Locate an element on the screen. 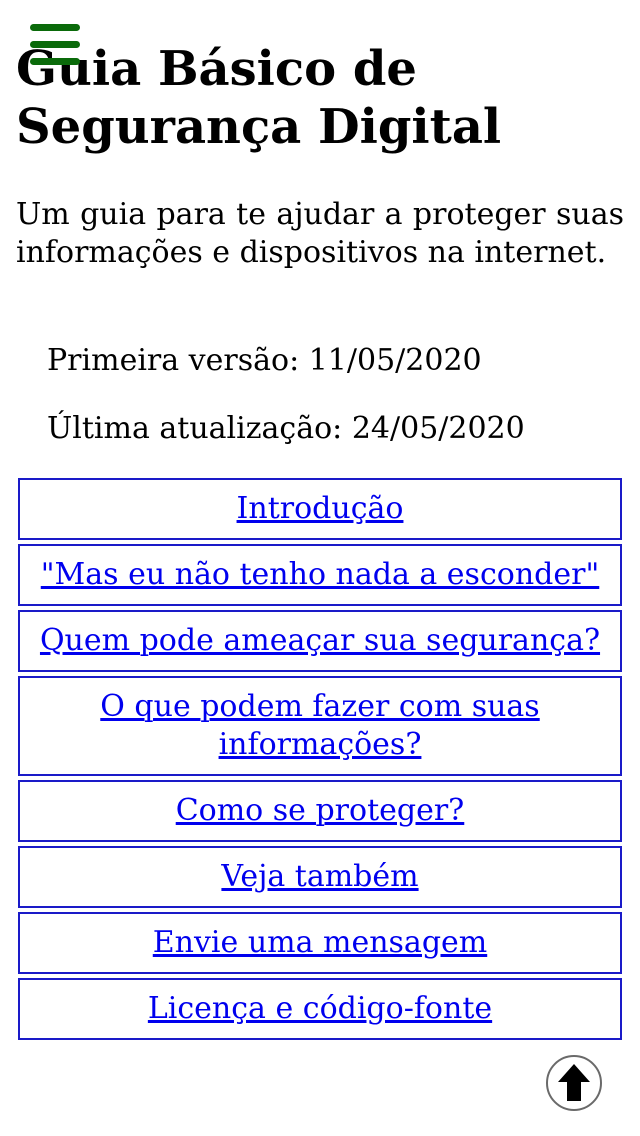 This screenshot has width=640, height=1136. nav-item-envie-mensagem: Envie uma mensagem is located at coordinates (320, 943).